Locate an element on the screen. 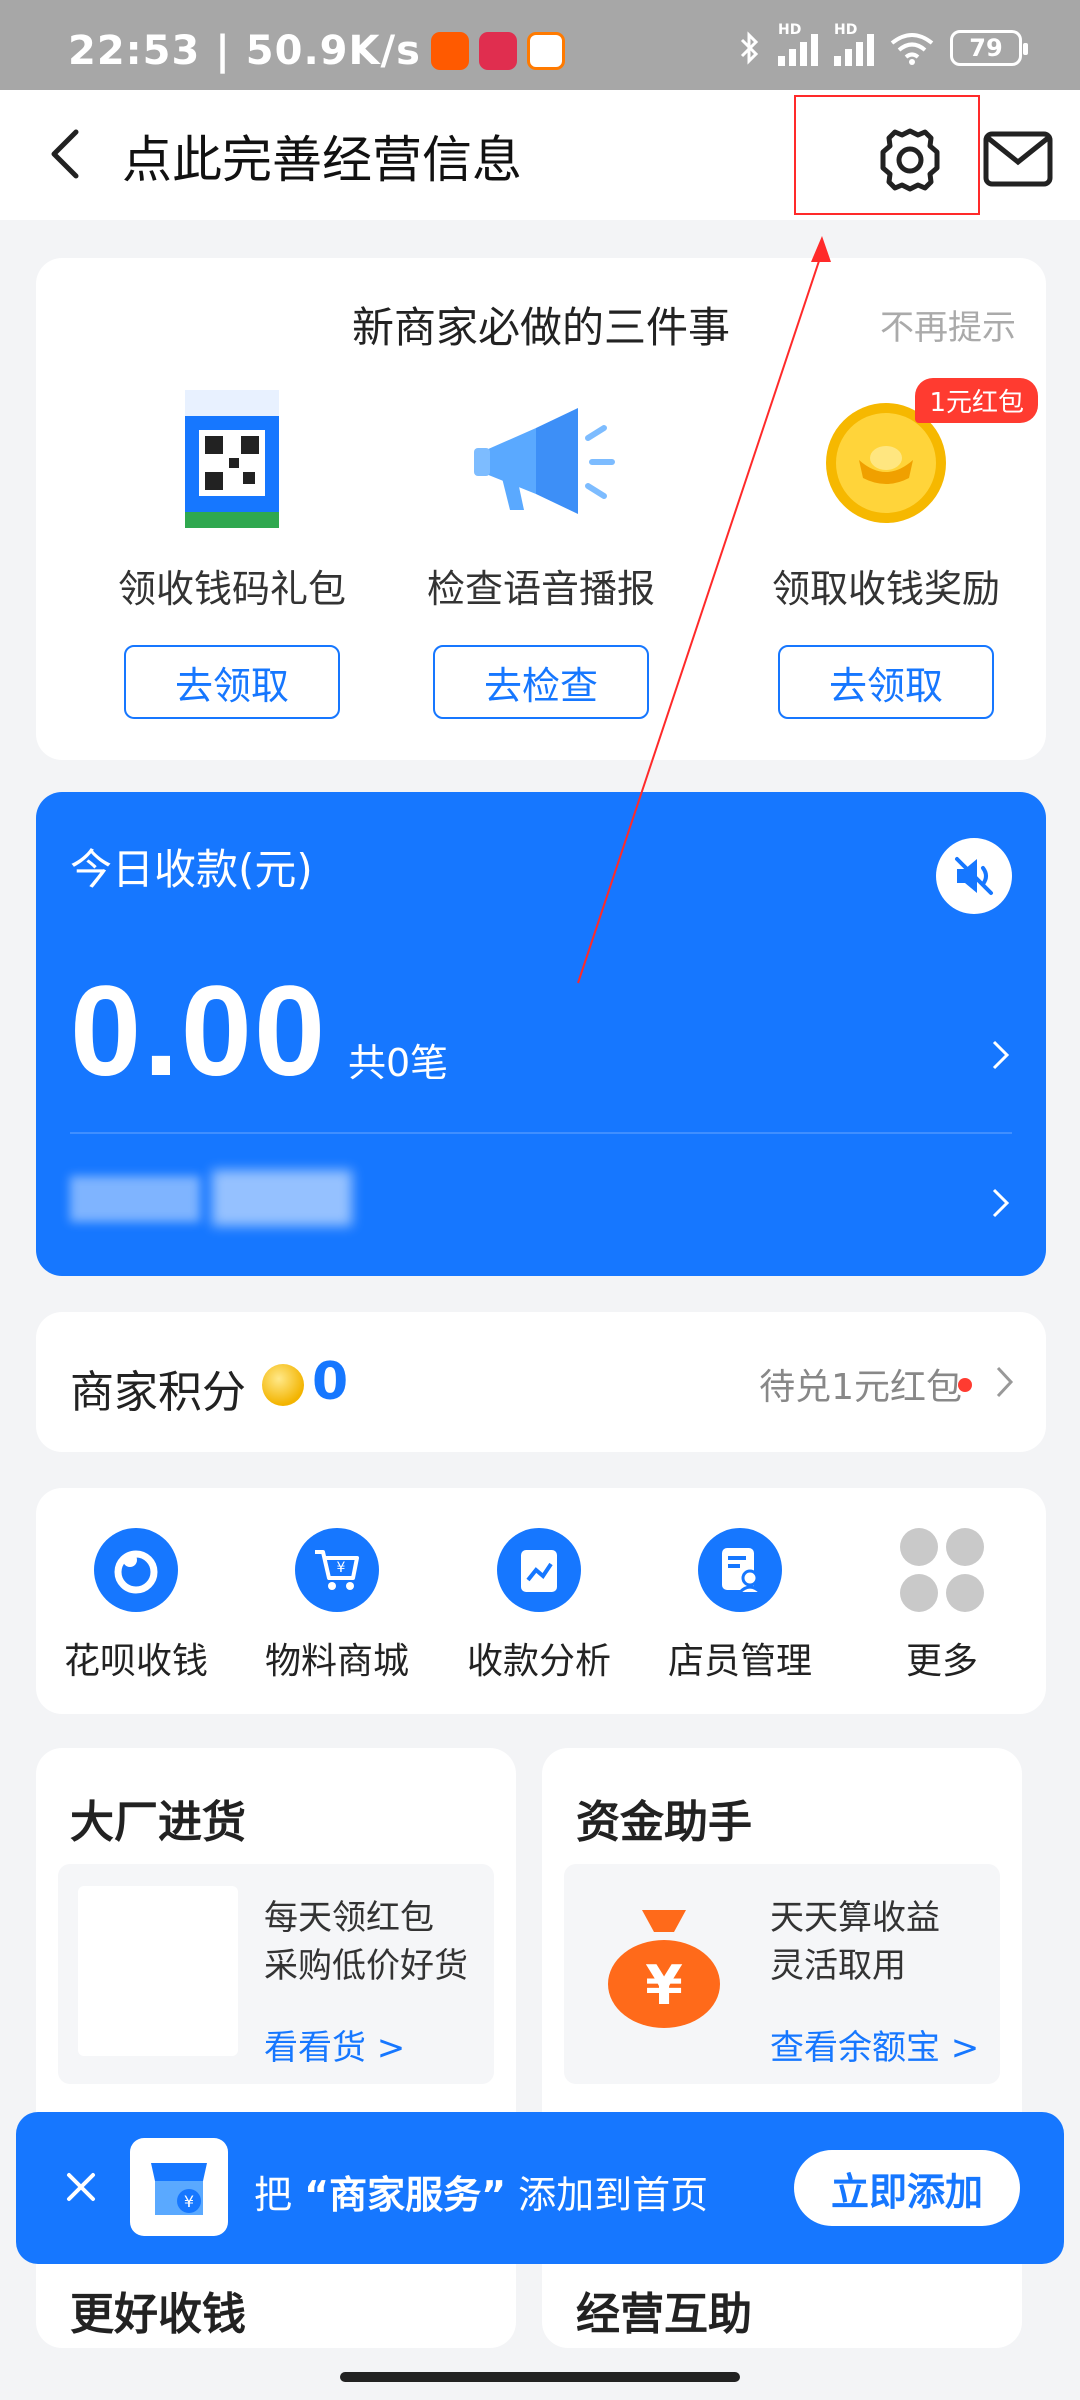  battery-icon: 79 is located at coordinates (989, 48).